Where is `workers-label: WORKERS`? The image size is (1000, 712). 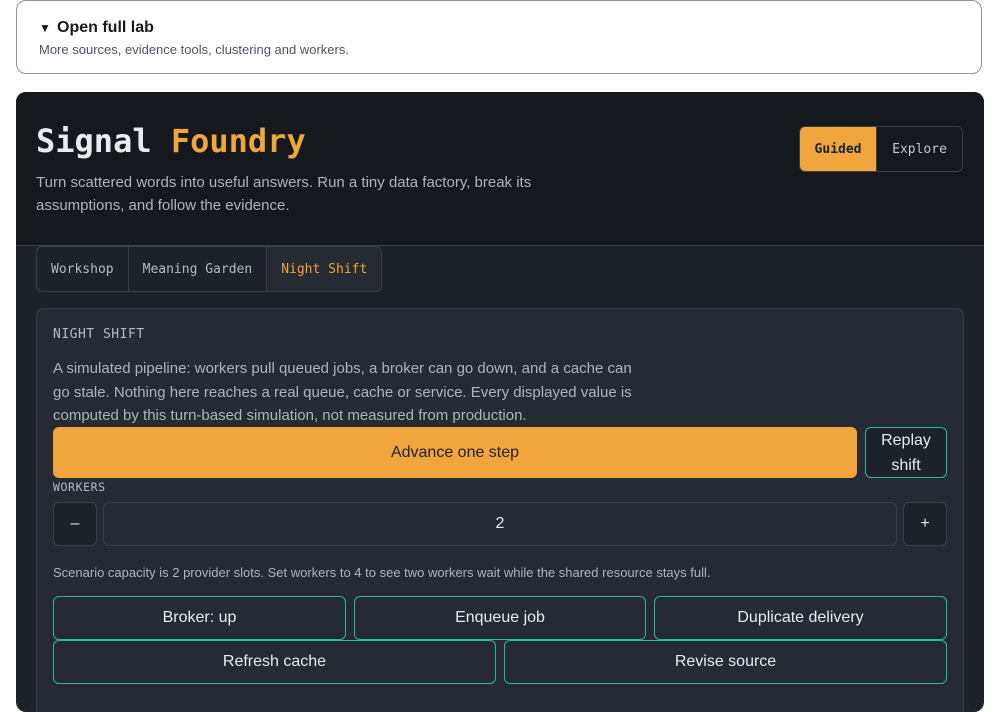
workers-label: WORKERS is located at coordinates (79, 487).